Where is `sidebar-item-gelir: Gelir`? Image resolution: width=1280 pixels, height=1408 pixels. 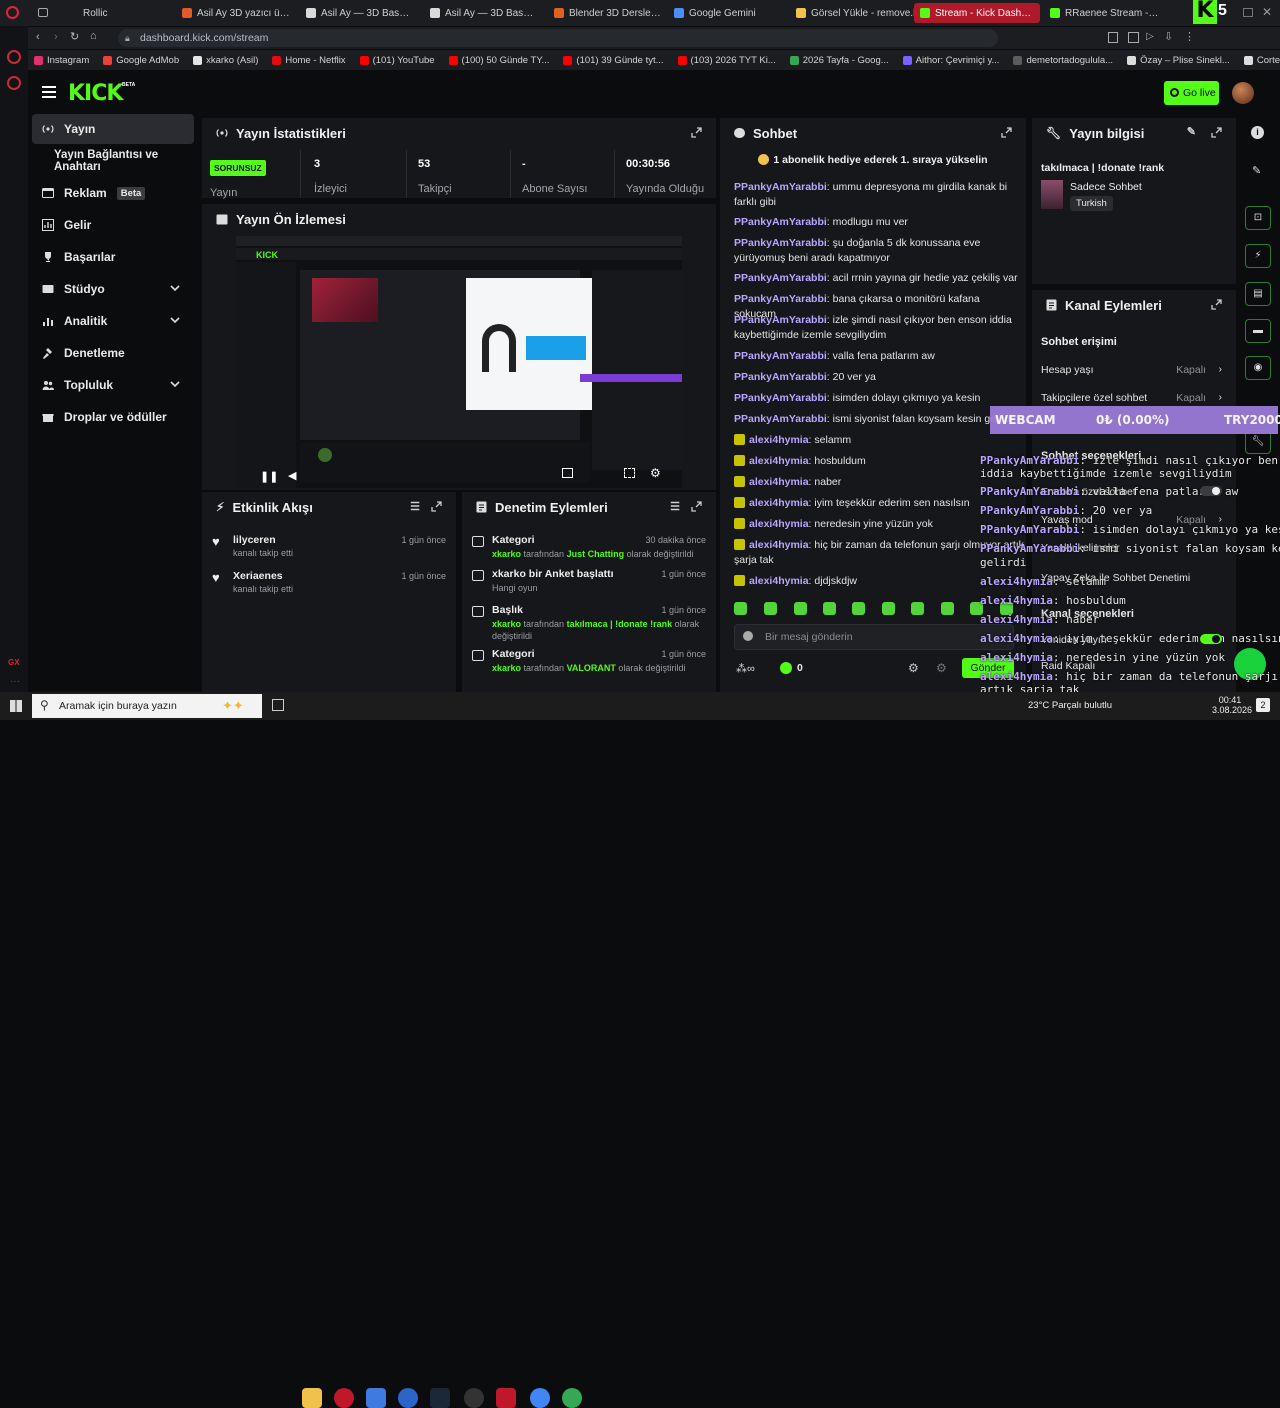 sidebar-item-gelir: Gelir is located at coordinates (113, 225).